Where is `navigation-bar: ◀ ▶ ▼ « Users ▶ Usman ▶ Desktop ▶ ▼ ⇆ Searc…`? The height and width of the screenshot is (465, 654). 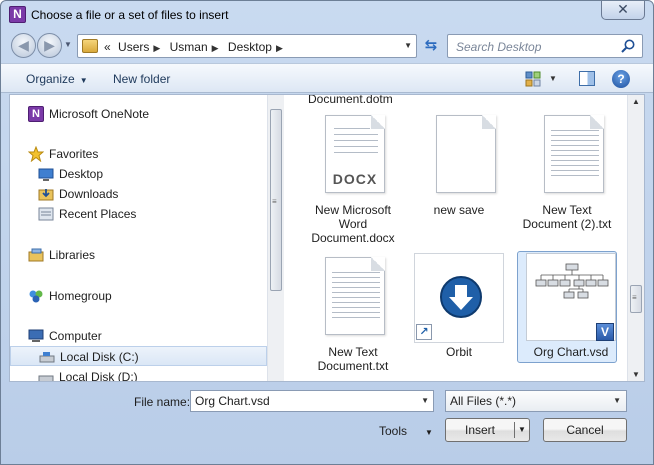 navigation-bar: ◀ ▶ ▼ « Users ▶ Usman ▶ Desktop ▶ ▼ ⇆ Searc… is located at coordinates (327, 46).